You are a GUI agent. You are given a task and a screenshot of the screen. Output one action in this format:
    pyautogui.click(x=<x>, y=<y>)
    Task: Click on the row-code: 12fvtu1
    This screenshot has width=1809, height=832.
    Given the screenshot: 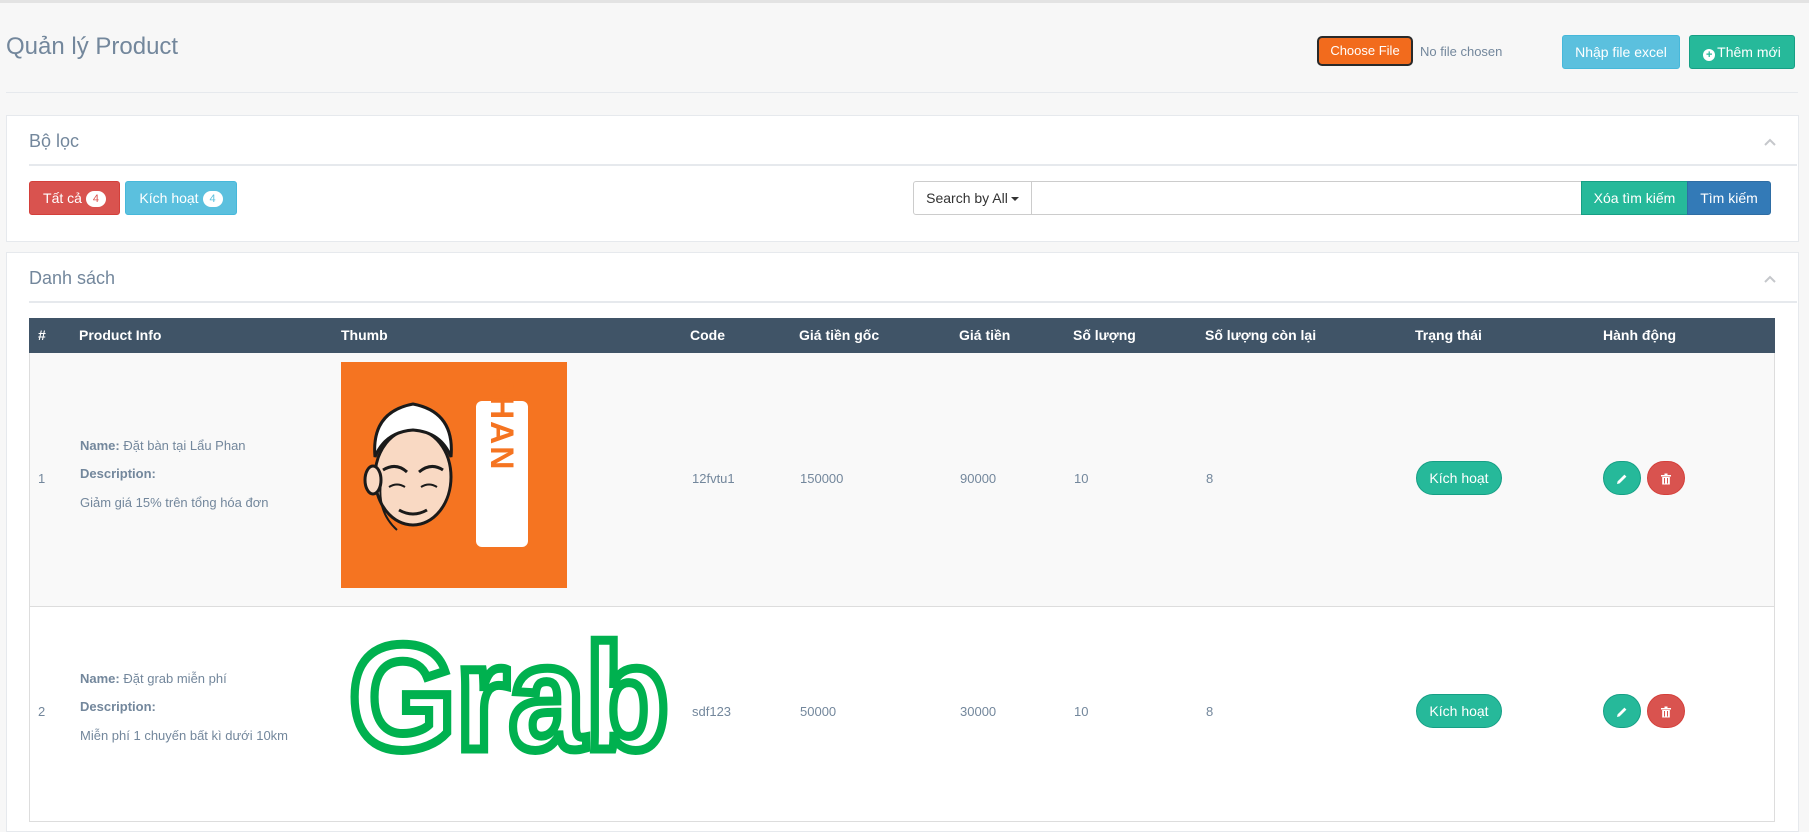 What is the action you would take?
    pyautogui.click(x=713, y=478)
    